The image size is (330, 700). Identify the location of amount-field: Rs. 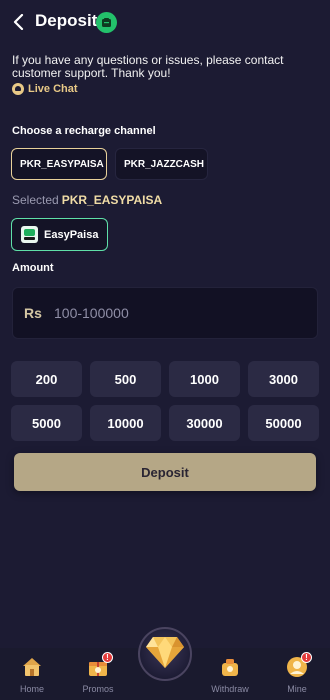
(165, 313).